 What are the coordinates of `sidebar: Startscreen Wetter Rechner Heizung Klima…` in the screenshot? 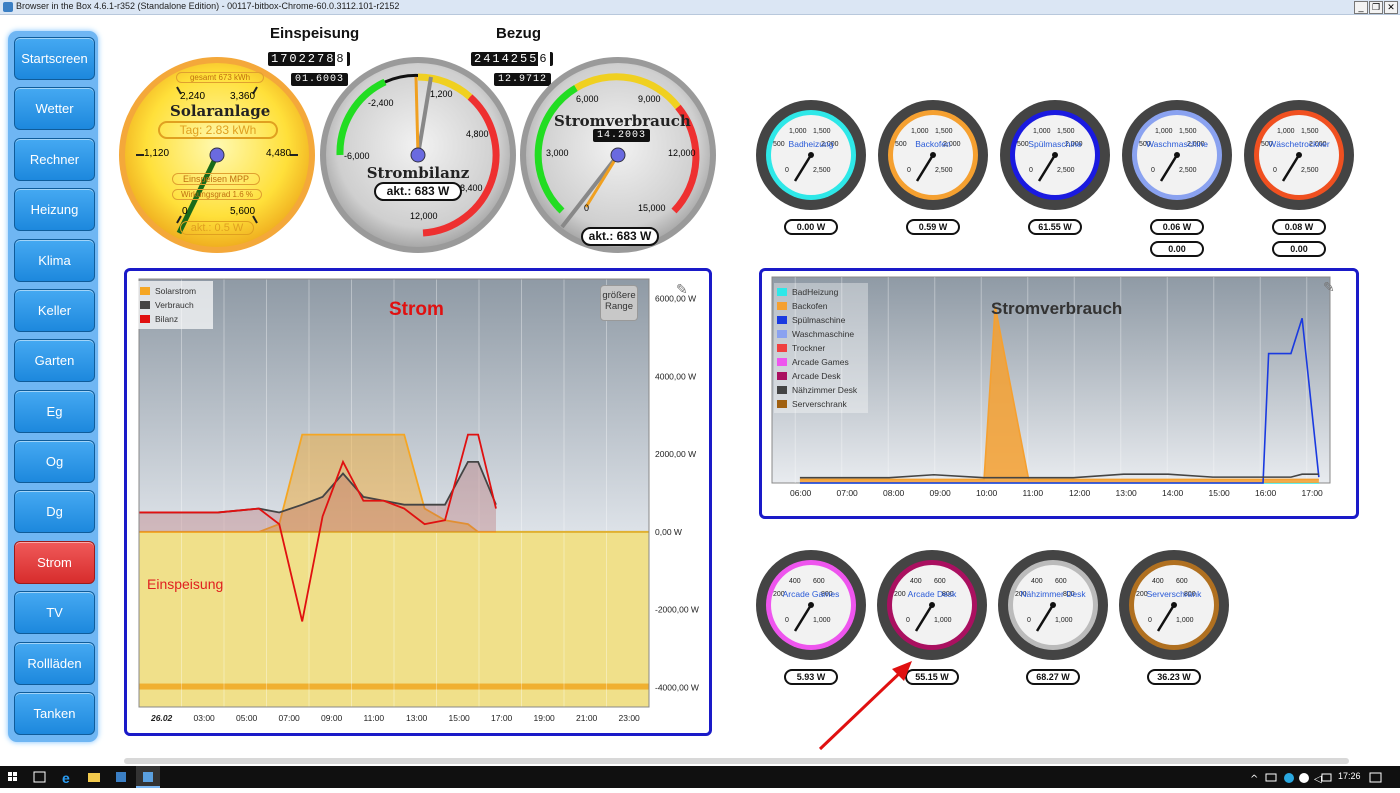 It's located at (53, 386).